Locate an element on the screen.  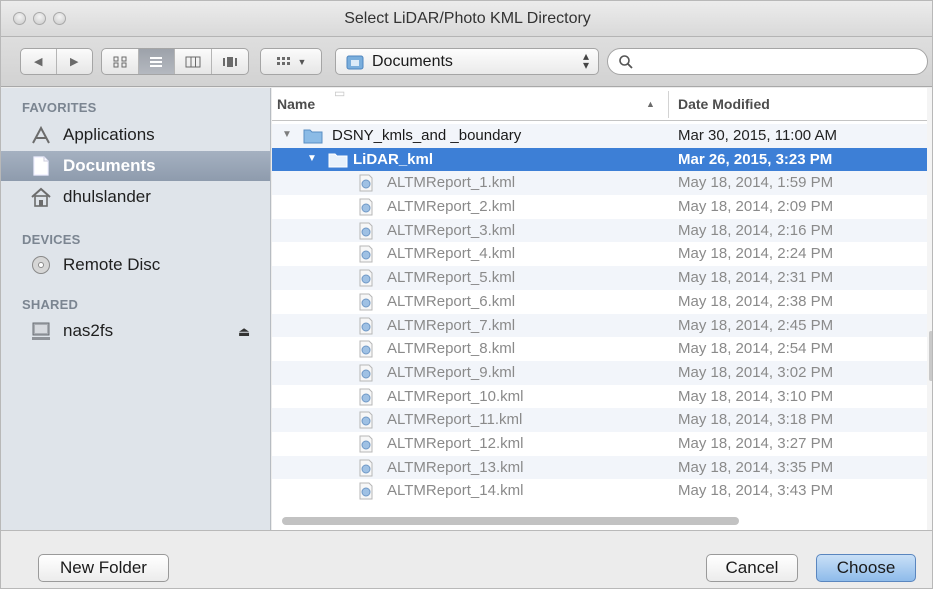
date-modified: May 18, 2014, 3:35 PM is located at coordinates (756, 467).